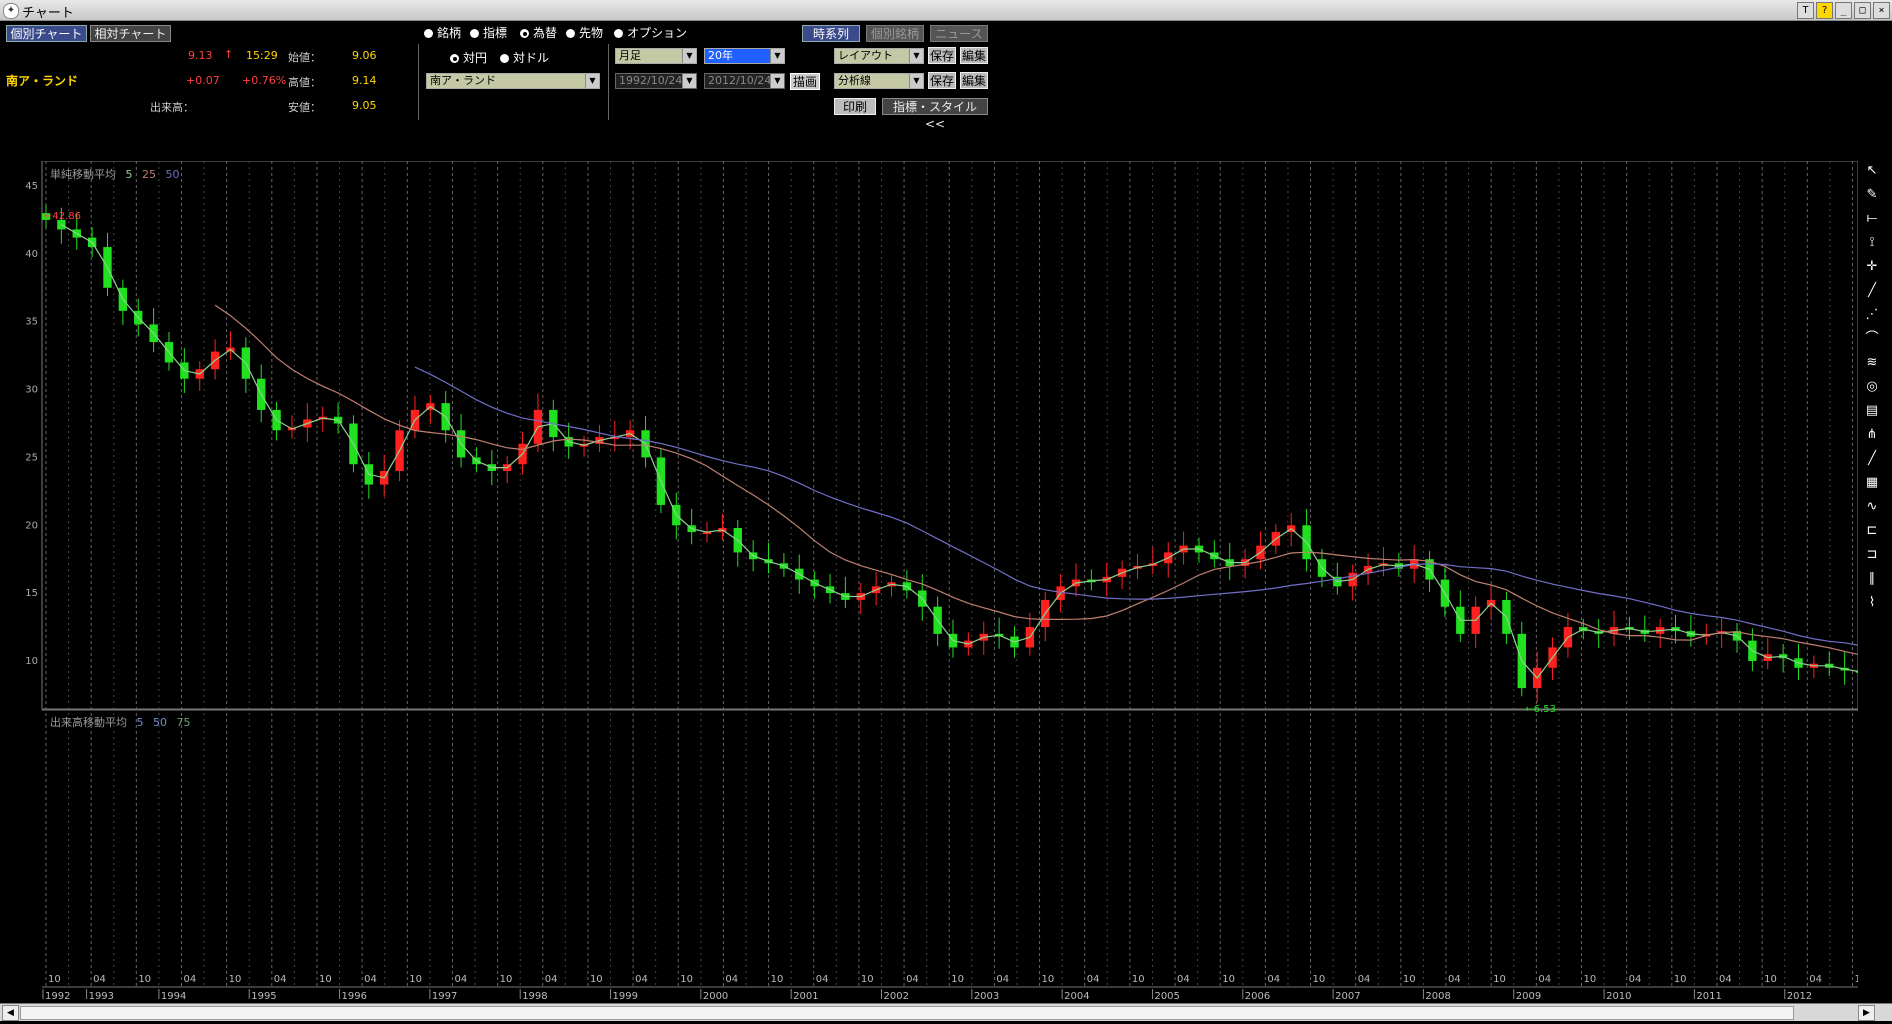 The image size is (1892, 1024). Describe the element at coordinates (1872, 507) in the screenshot. I see `wave-icon: ∿` at that location.